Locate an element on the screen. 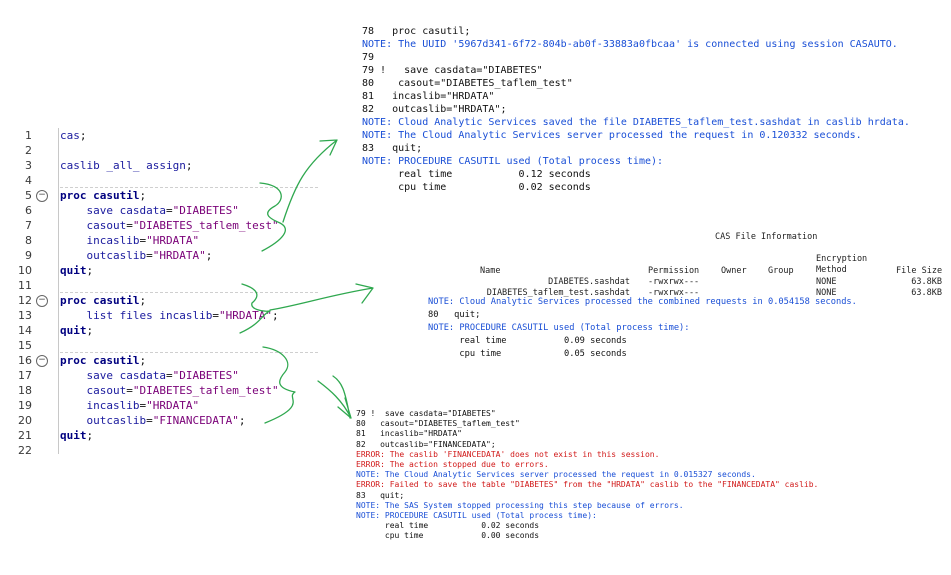  annotation-arrows is located at coordinates (306, 281).